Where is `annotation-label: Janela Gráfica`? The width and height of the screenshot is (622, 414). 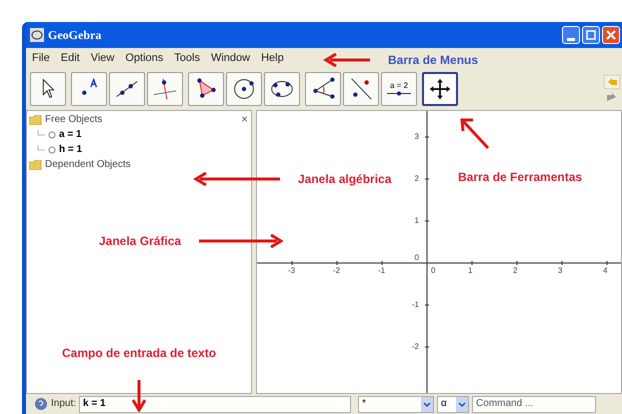
annotation-label: Janela Gráfica is located at coordinates (140, 241).